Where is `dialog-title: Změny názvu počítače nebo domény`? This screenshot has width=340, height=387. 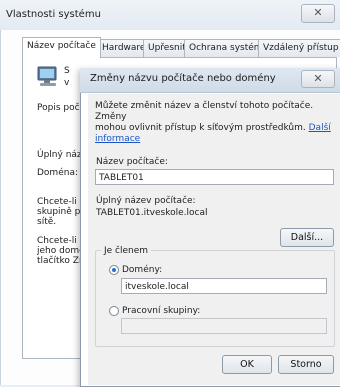
dialog-title: Změny názvu počítače nebo domény is located at coordinates (183, 78).